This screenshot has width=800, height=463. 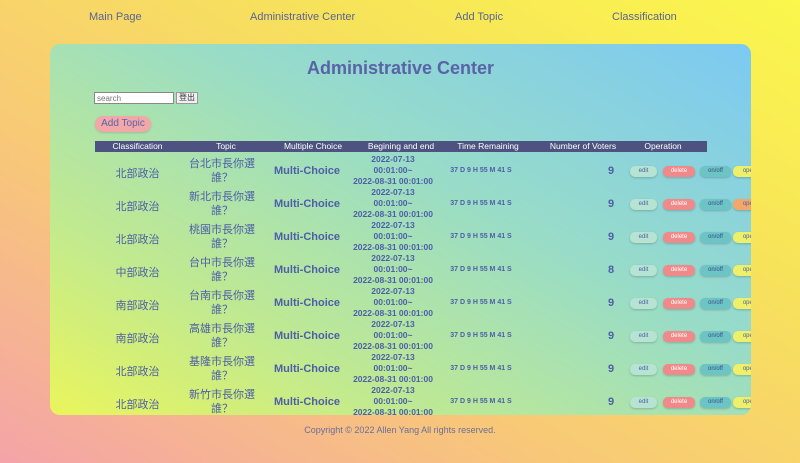 What do you see at coordinates (123, 124) in the screenshot?
I see `add-topic-button: Add Topic` at bounding box center [123, 124].